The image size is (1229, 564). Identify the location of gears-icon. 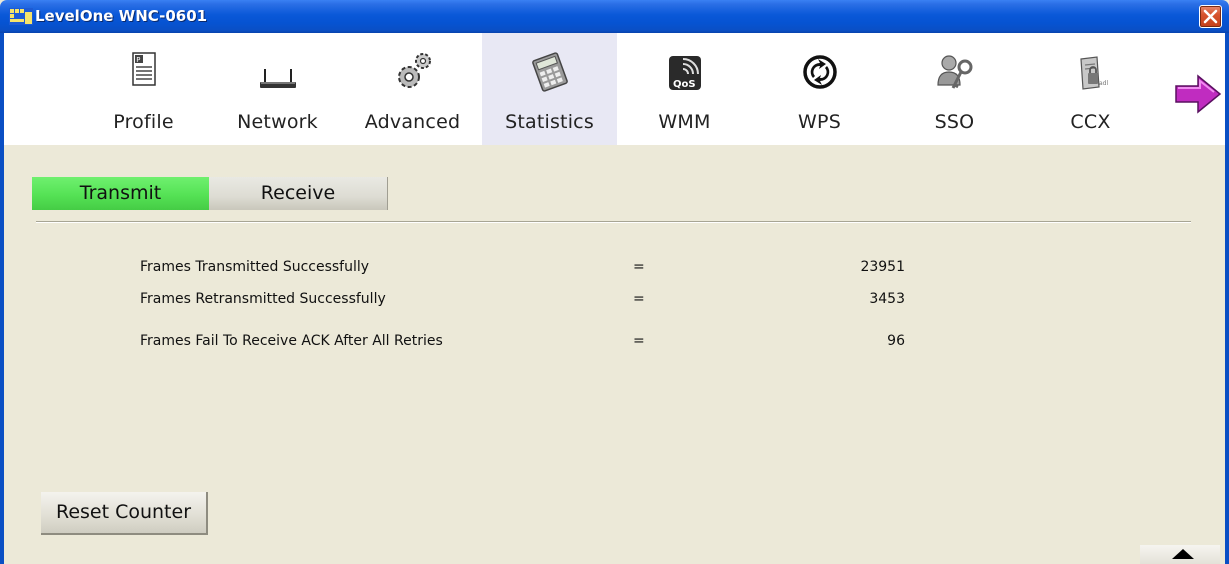
(414, 70).